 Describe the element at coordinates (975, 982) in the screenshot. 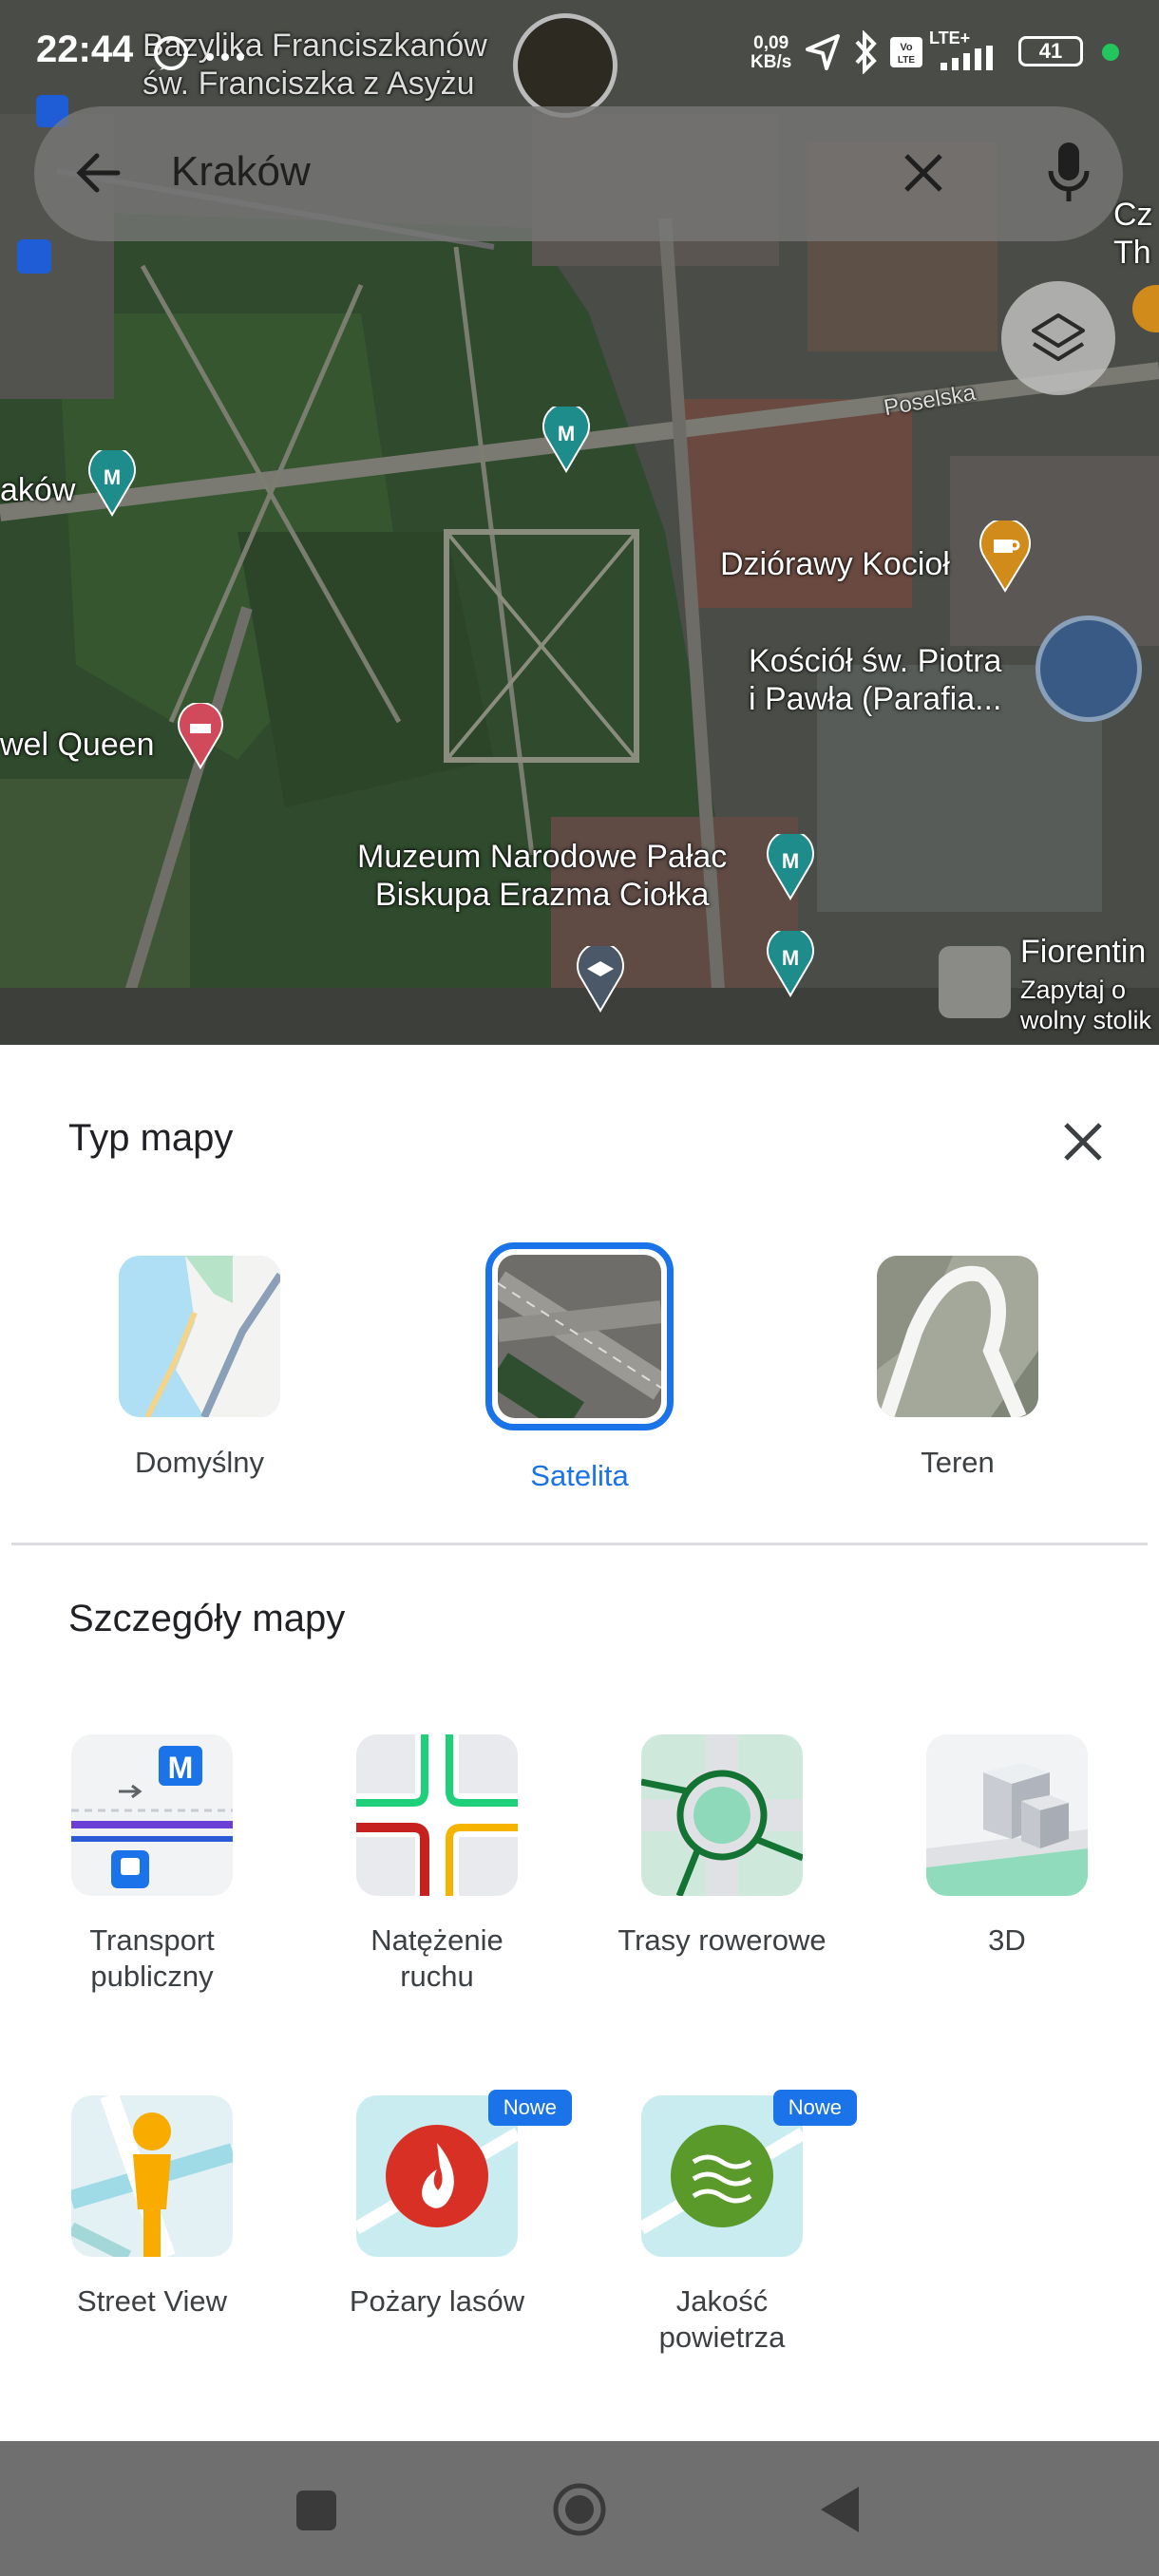

I see `restaurant-table-icon` at that location.